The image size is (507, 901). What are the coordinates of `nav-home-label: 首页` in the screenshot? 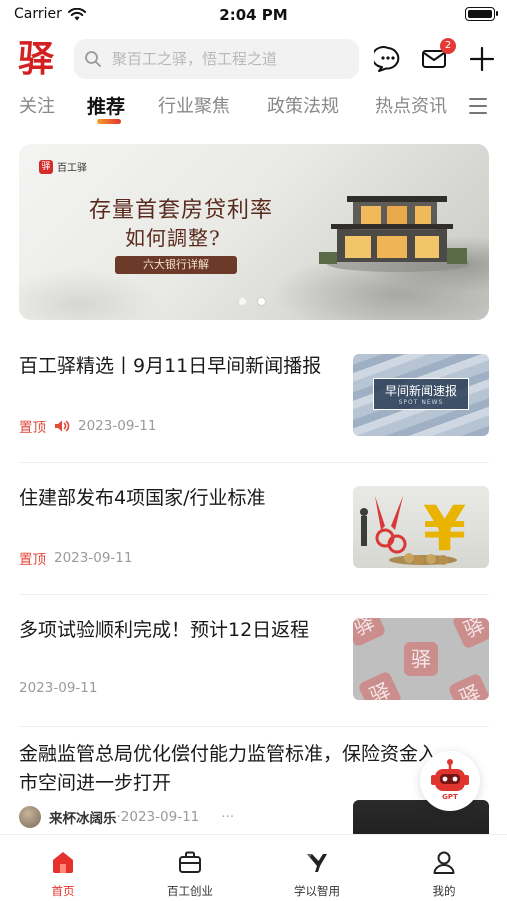 It's located at (63, 891).